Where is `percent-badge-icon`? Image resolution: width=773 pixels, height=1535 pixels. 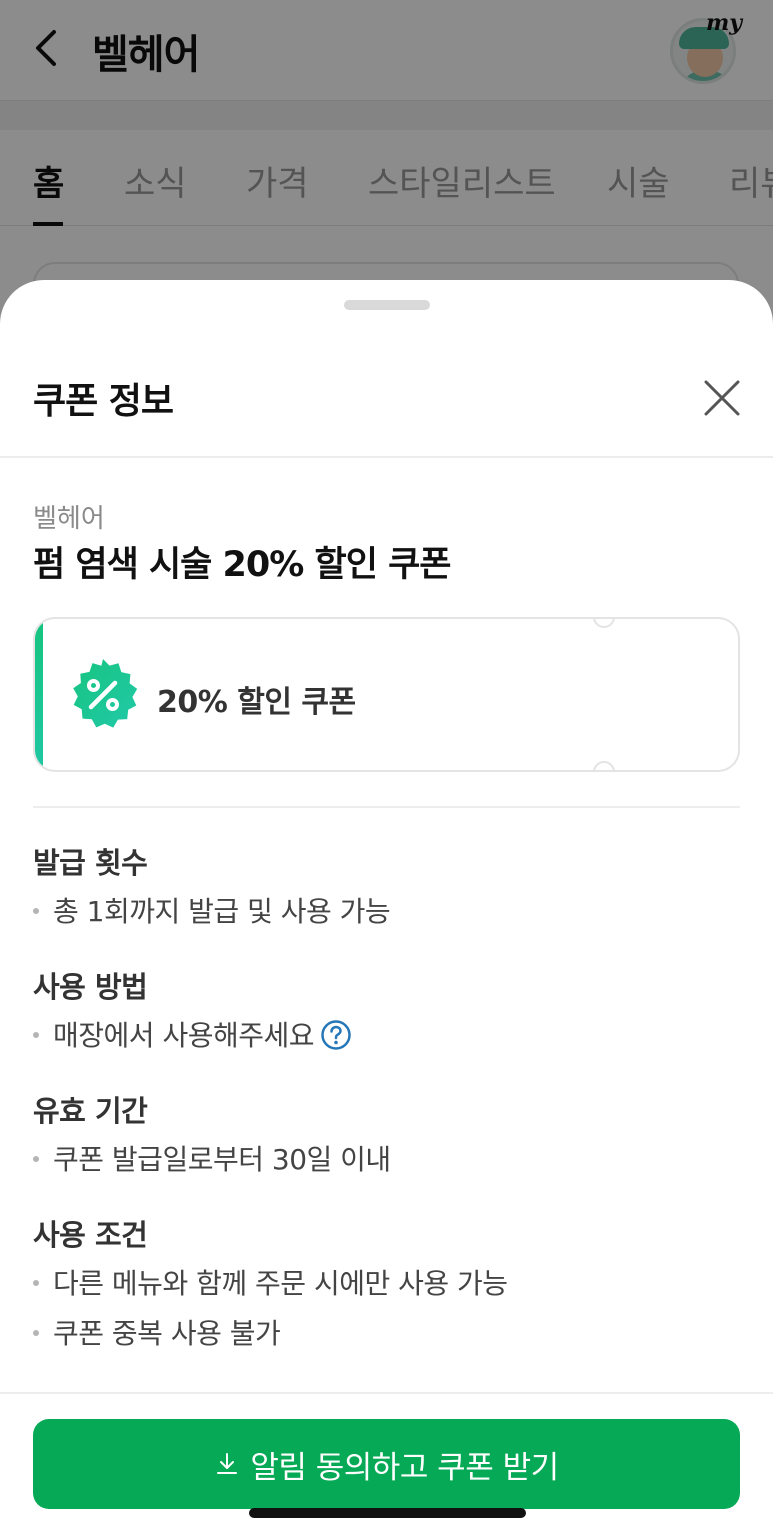 percent-badge-icon is located at coordinates (103, 695).